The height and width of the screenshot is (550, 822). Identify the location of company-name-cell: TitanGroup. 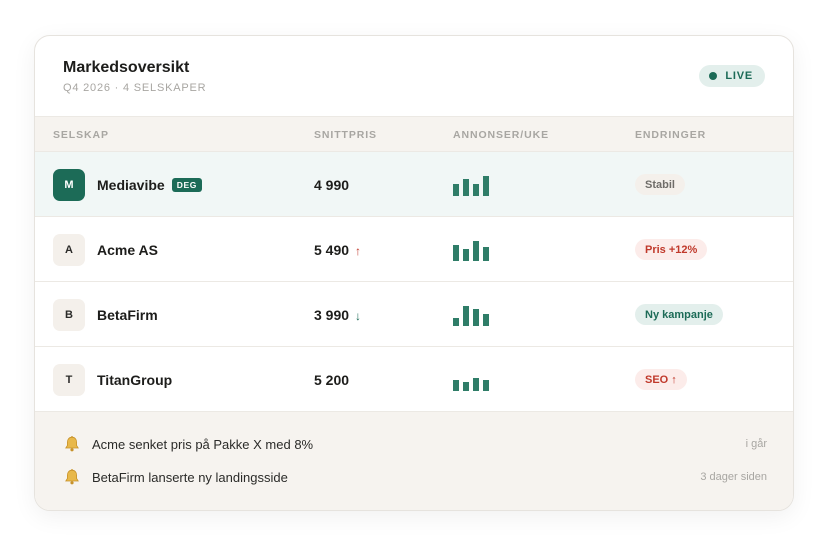
(134, 380).